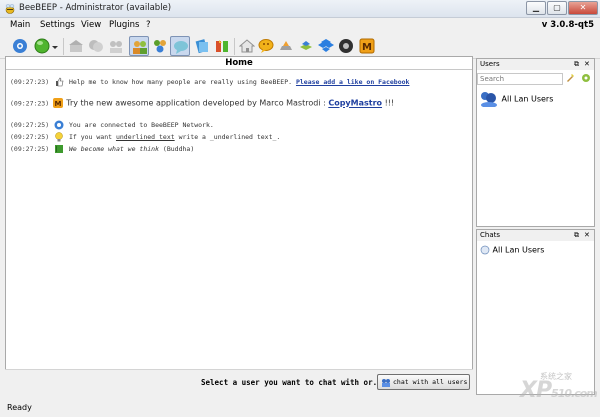  Describe the element at coordinates (59, 149) in the screenshot. I see `book-icon` at that location.